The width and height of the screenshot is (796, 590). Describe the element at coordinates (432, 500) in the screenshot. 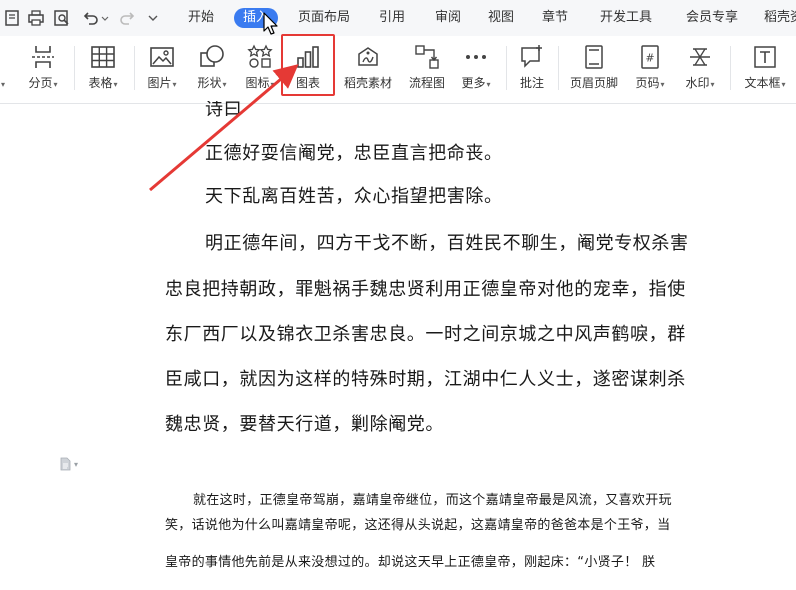

I see `paragraph-line: 就在这时，正德皇帝驾崩，嘉靖皇帝继位，而这个嘉靖皇帝最是风流，又喜欢开玩` at that location.